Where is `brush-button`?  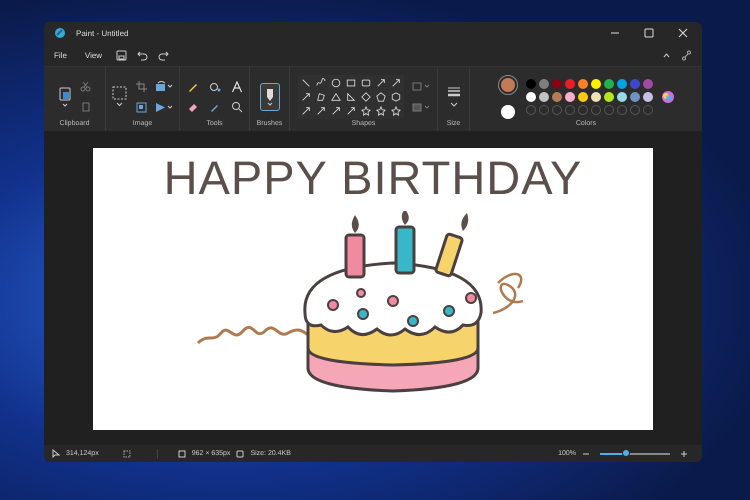
brush-button is located at coordinates (270, 96).